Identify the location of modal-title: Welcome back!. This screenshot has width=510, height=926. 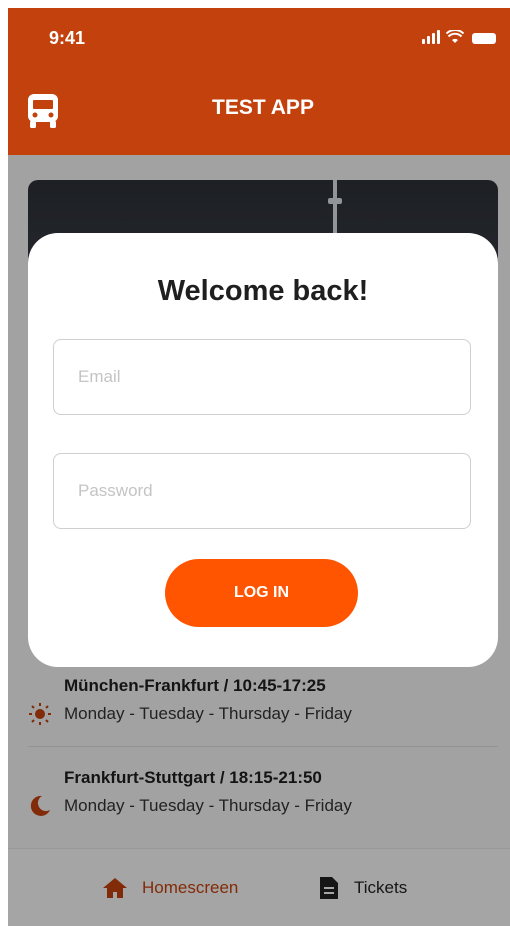
(263, 291).